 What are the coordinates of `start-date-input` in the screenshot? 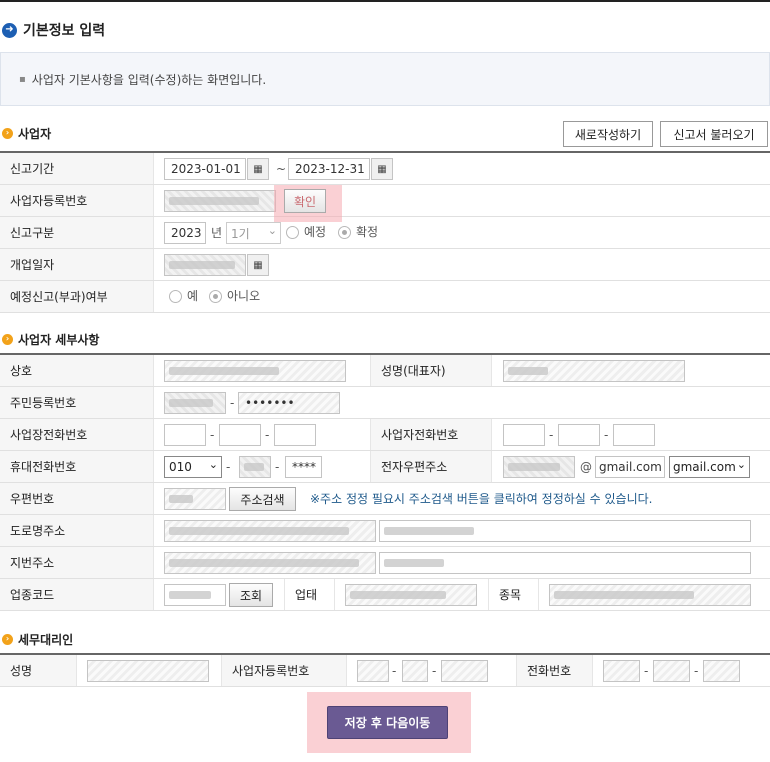 It's located at (205, 265).